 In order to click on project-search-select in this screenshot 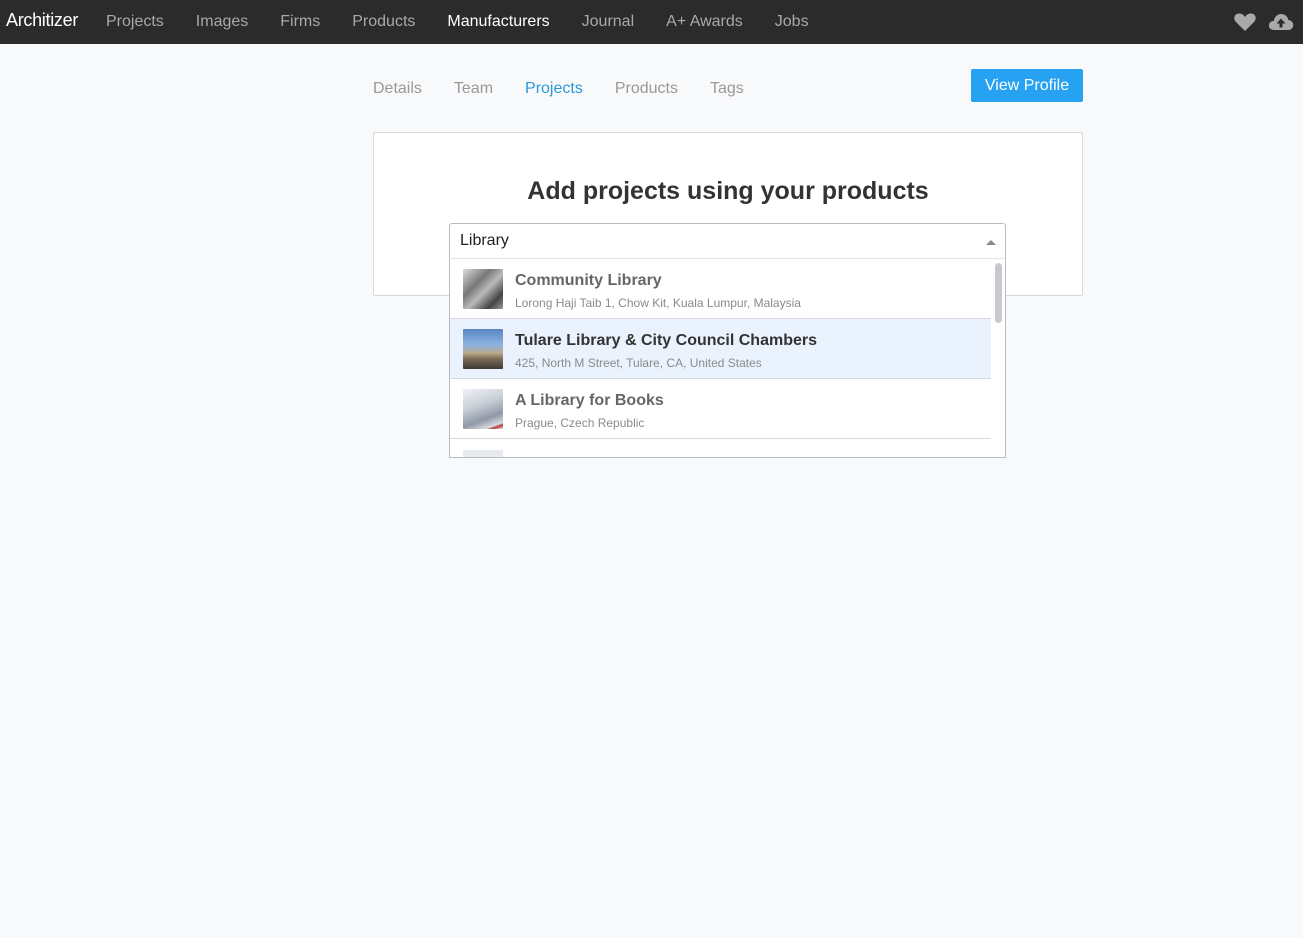, I will do `click(727, 241)`.